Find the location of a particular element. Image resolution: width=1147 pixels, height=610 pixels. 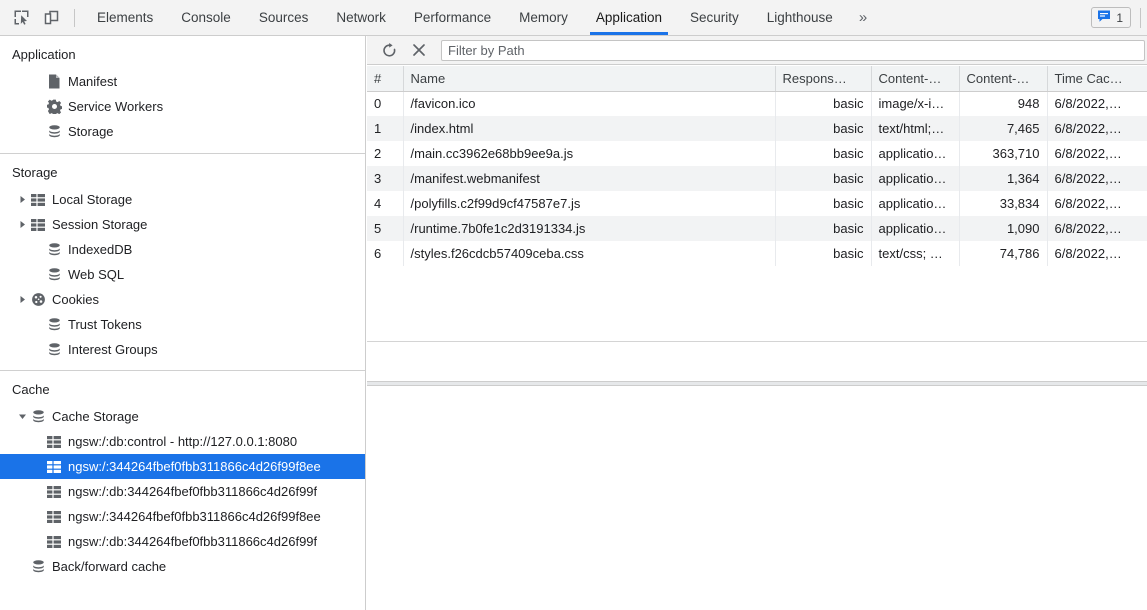

sidebar-item-service-workers: Service Workers is located at coordinates (182, 106).